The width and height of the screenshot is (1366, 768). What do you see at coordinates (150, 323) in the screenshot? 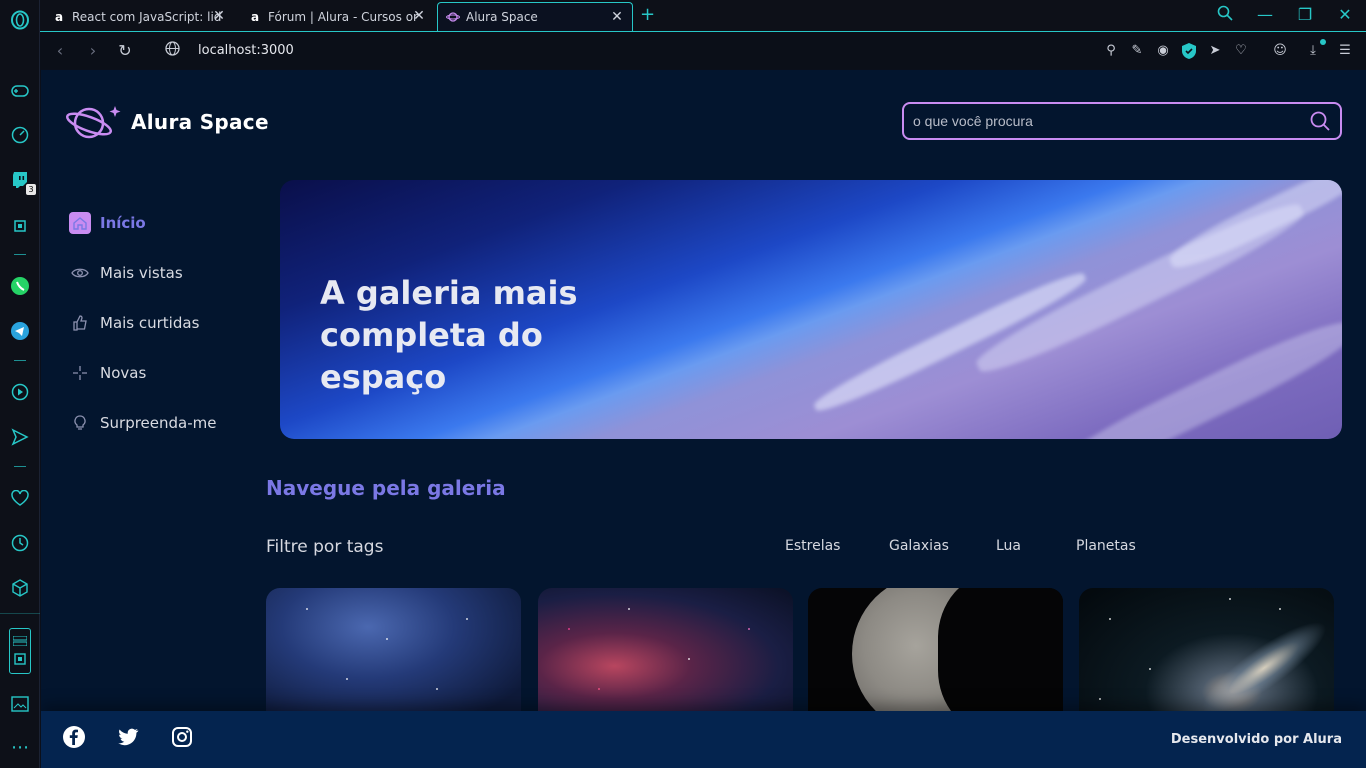
I see `menu-label: Mais curtidas` at bounding box center [150, 323].